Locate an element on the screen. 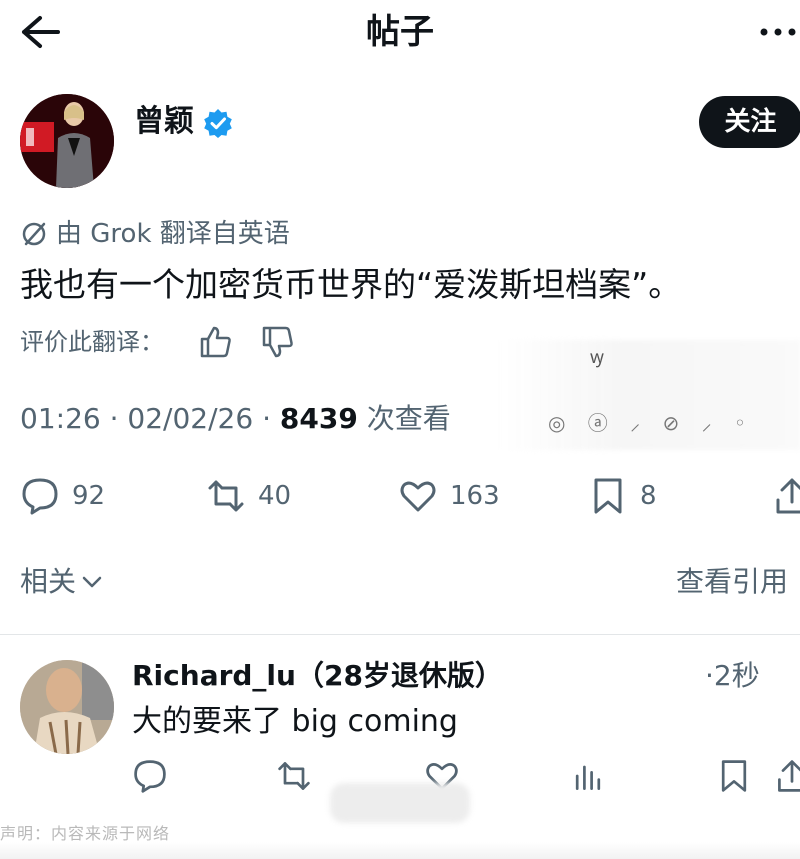 The width and height of the screenshot is (800, 859). post-time: 01:26 is located at coordinates (60, 418).